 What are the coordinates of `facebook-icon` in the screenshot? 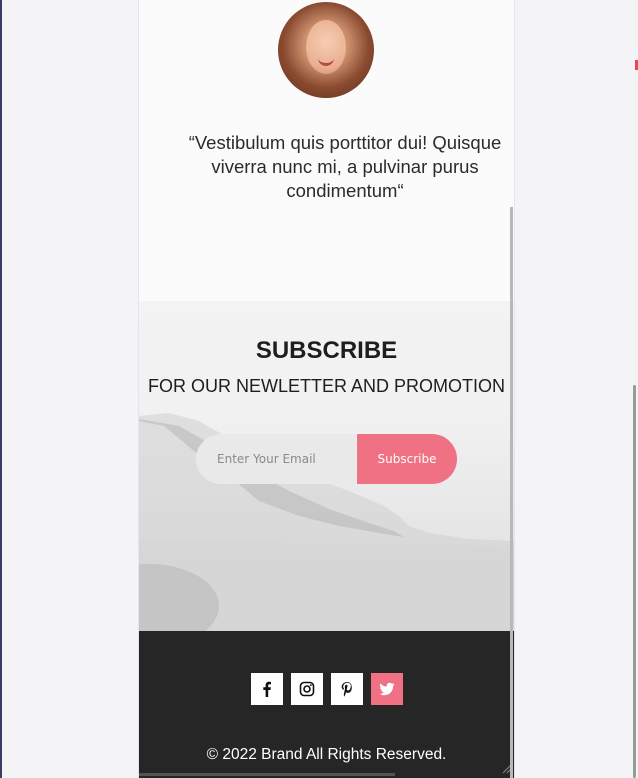 It's located at (267, 689).